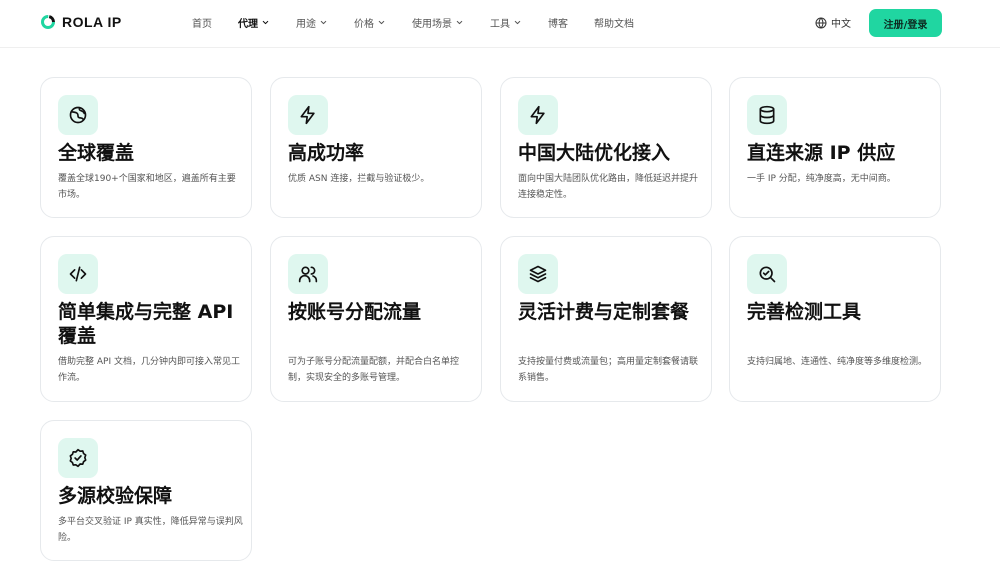  What do you see at coordinates (604, 312) in the screenshot?
I see `feature-title: 灵活计费与定制套餐` at bounding box center [604, 312].